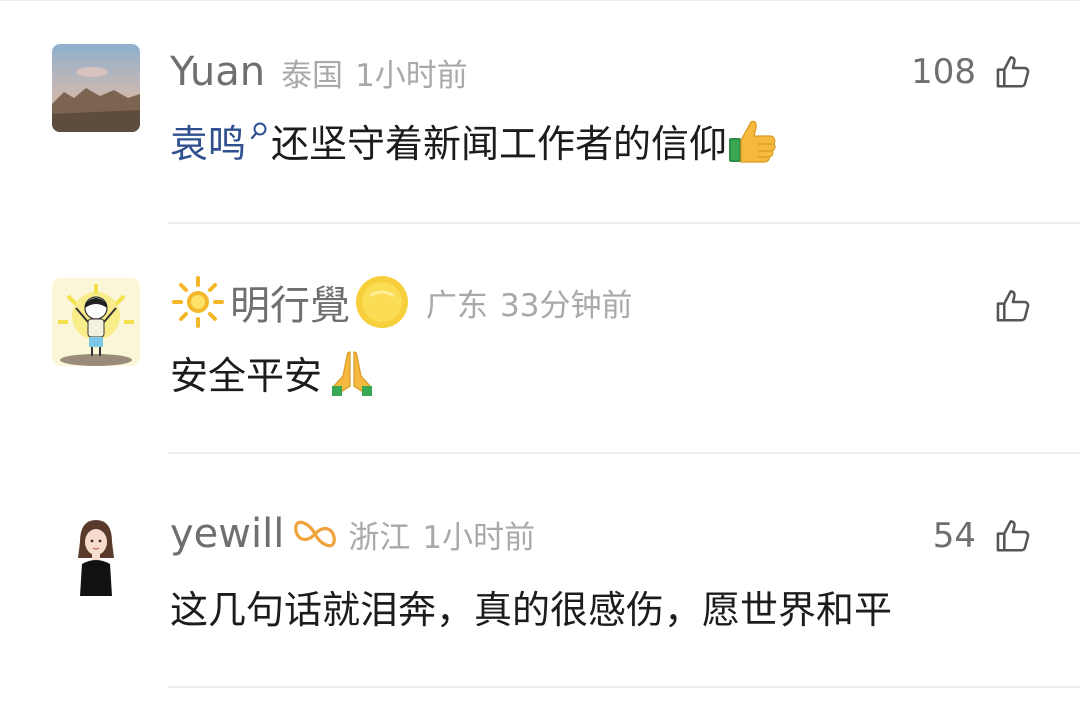  What do you see at coordinates (217, 72) in the screenshot?
I see `username: Yuan` at bounding box center [217, 72].